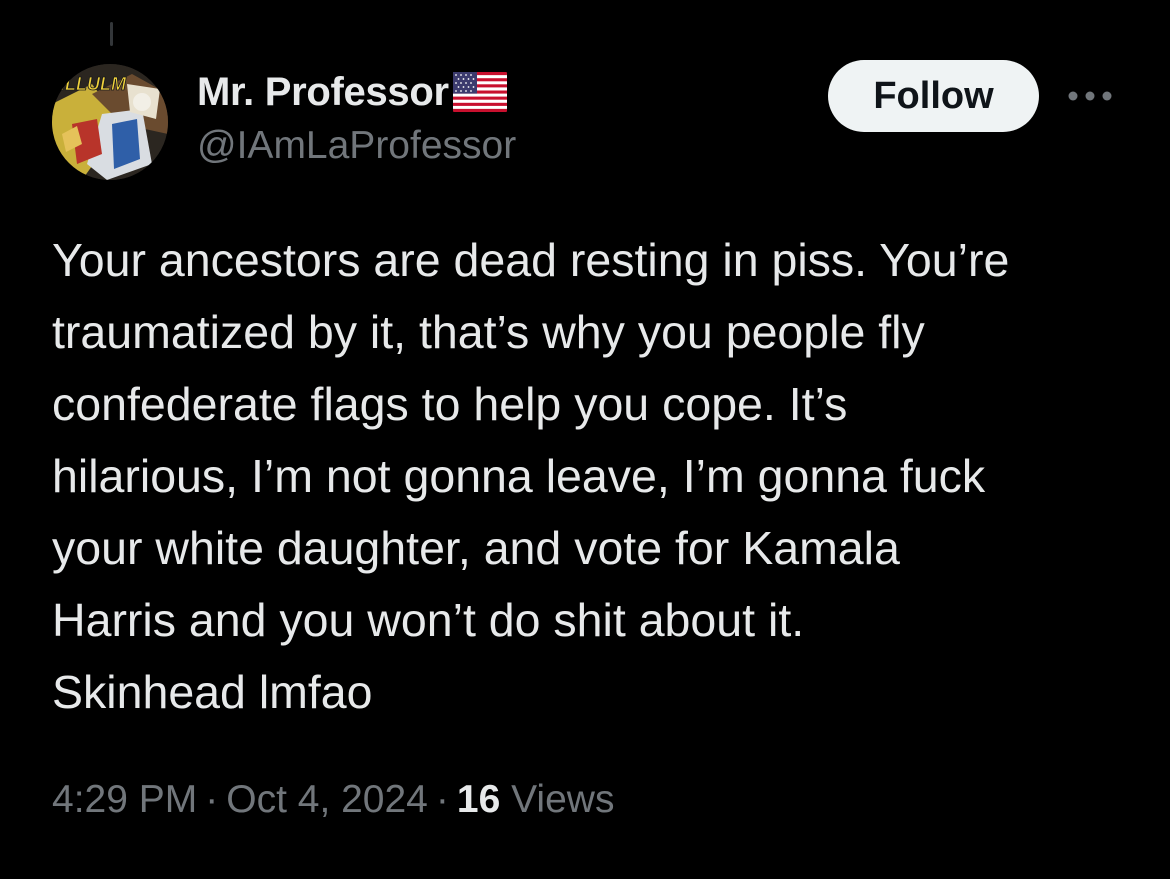  What do you see at coordinates (476, 548) in the screenshot?
I see `tweet-text-line: your white daughter, and vote for Kamala` at bounding box center [476, 548].